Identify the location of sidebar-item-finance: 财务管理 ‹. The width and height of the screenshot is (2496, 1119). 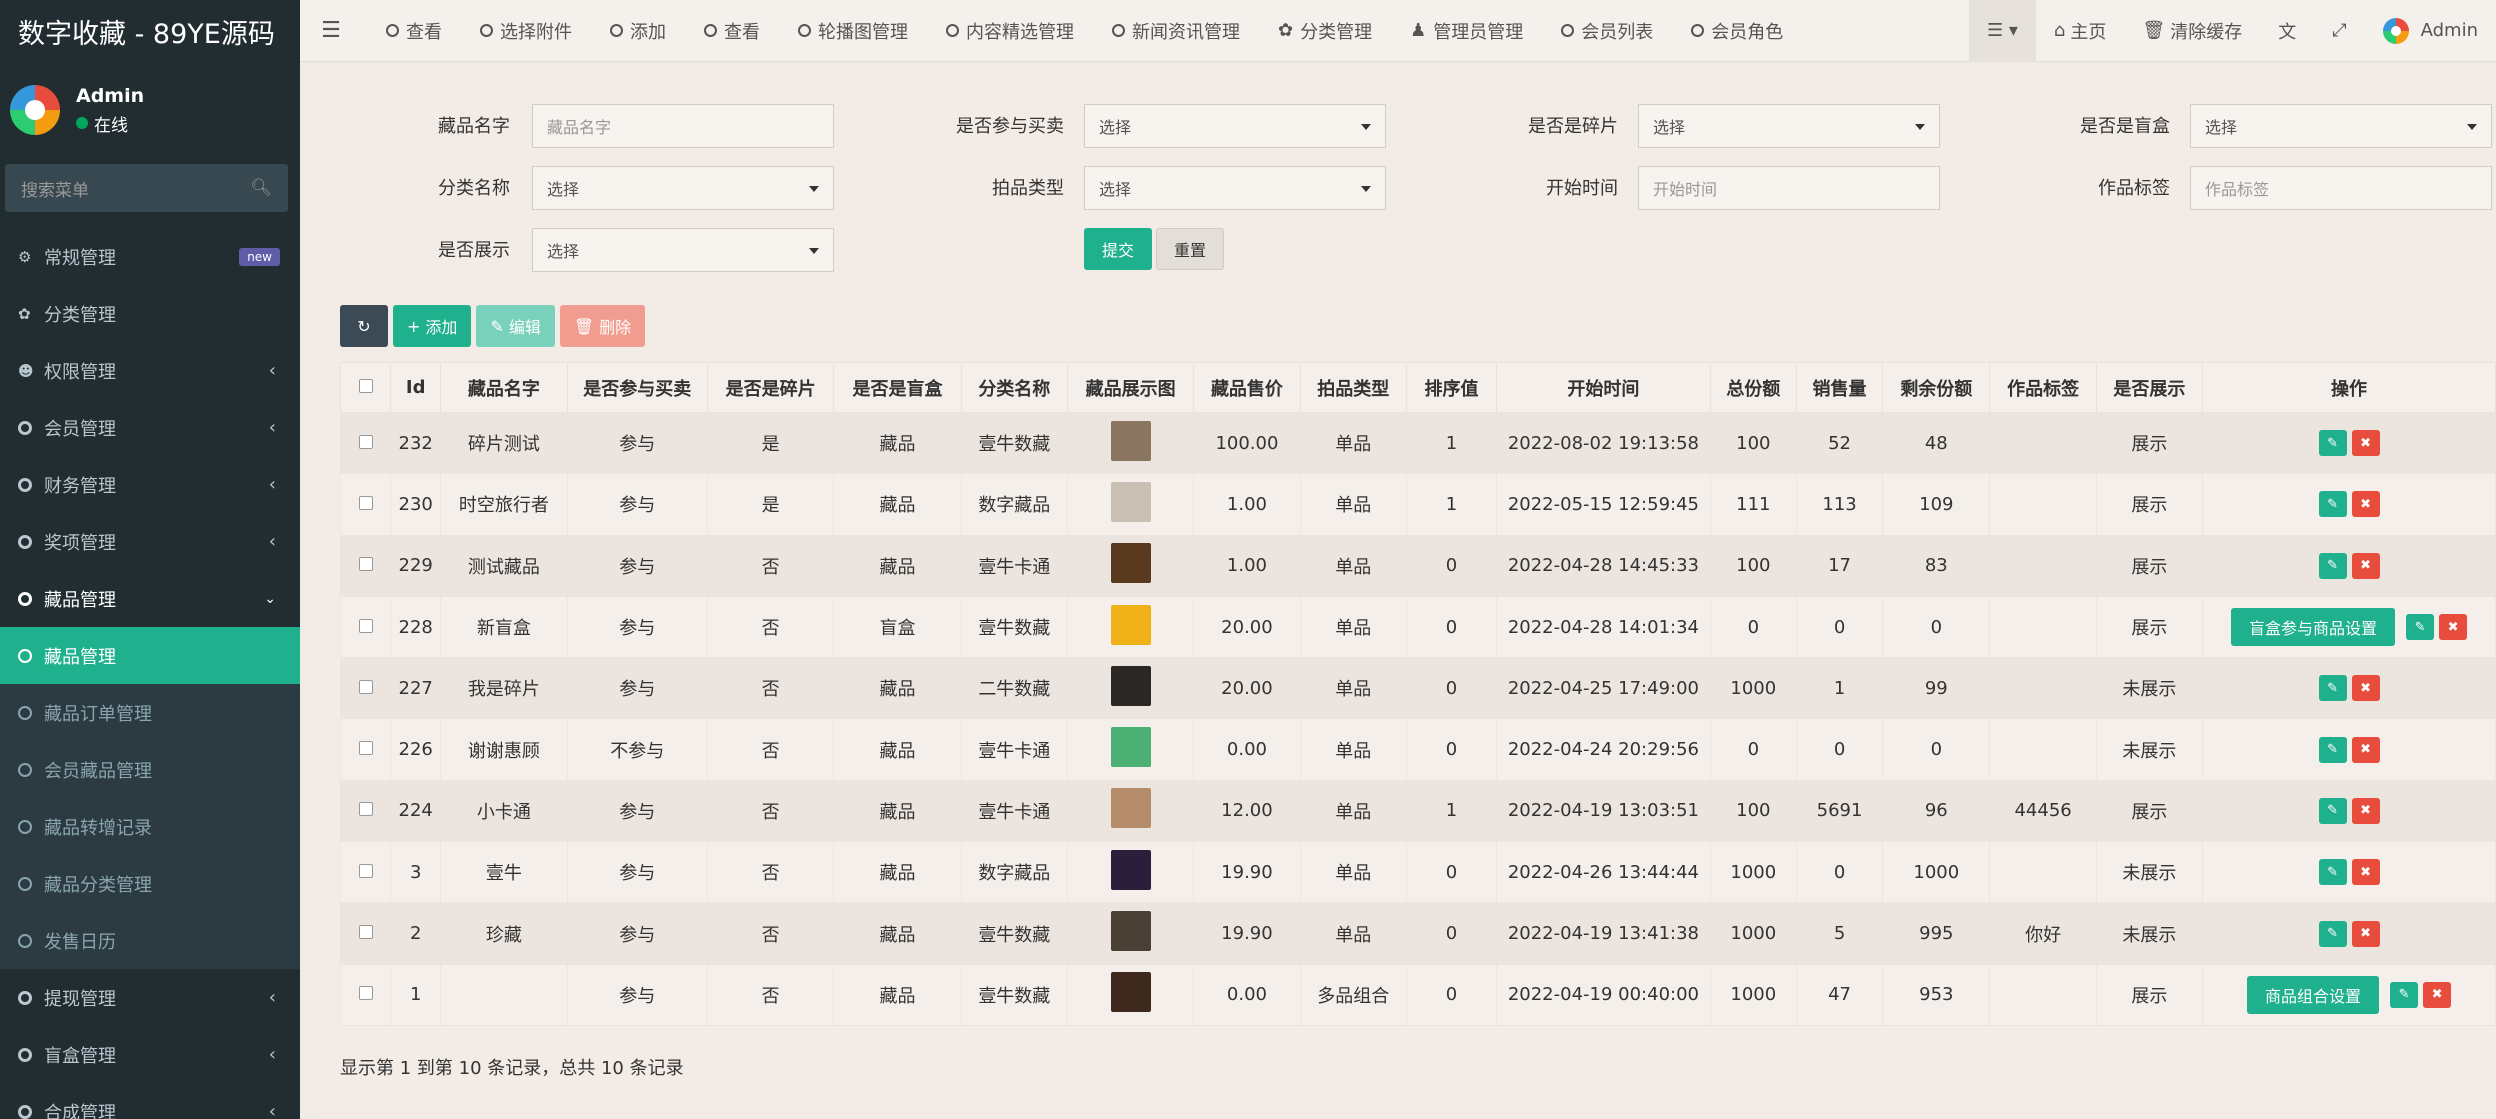
(150, 484).